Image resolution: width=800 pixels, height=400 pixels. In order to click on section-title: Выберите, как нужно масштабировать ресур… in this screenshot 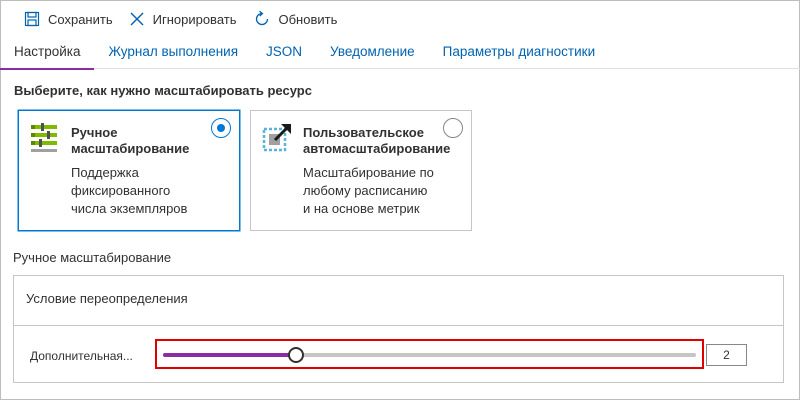, I will do `click(163, 90)`.